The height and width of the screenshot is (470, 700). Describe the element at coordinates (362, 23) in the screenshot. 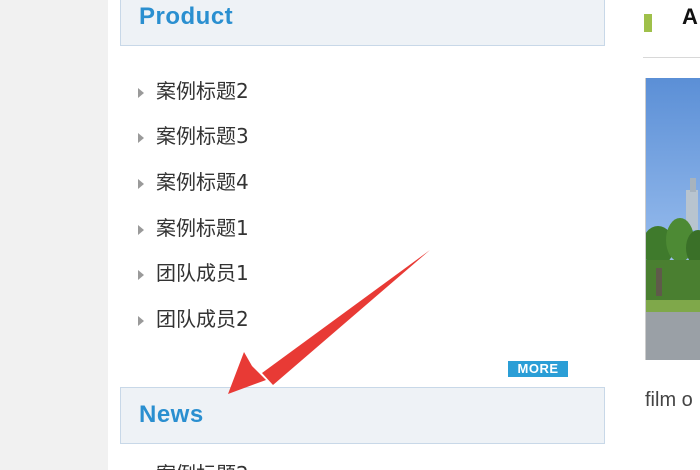

I see `product-section-header: Product` at that location.